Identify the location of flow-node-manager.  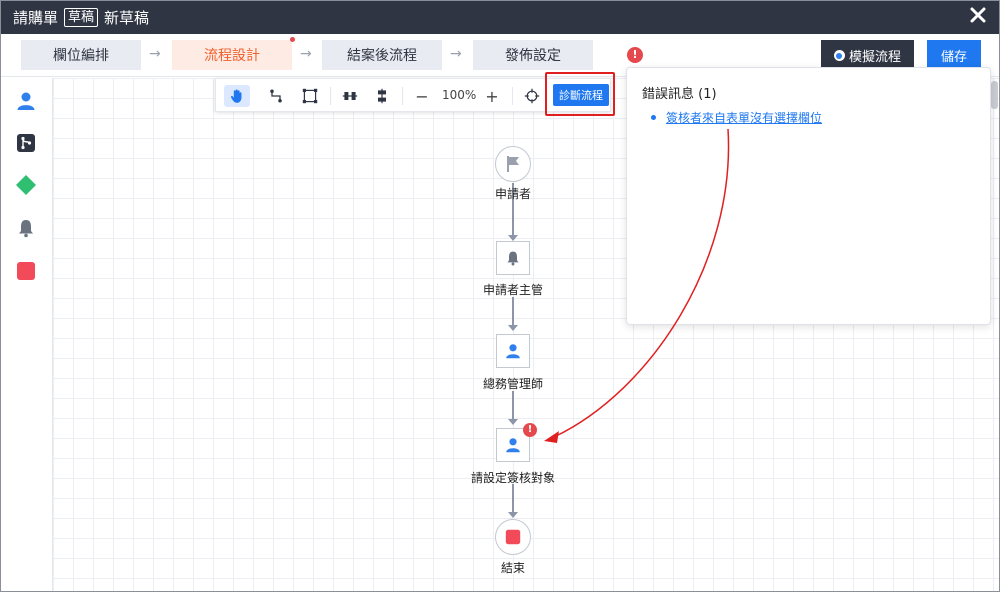
(513, 258).